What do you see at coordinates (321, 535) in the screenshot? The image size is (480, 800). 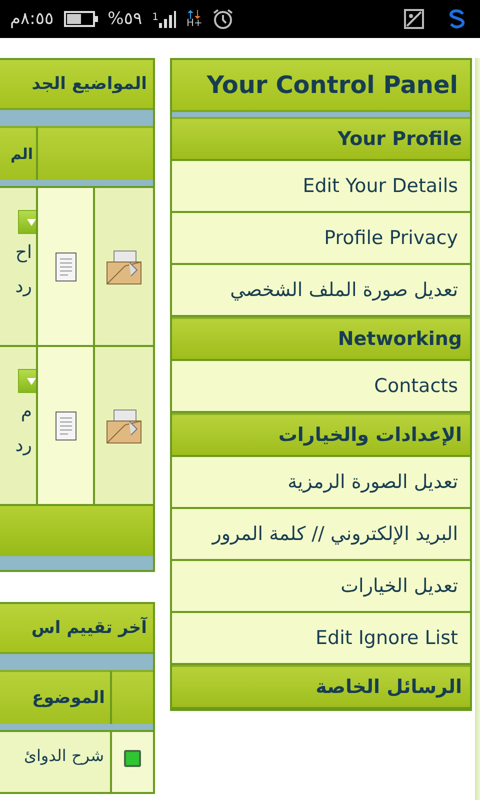 I see `menu-item: البريد الإلكتروني // كلمة المرور` at bounding box center [321, 535].